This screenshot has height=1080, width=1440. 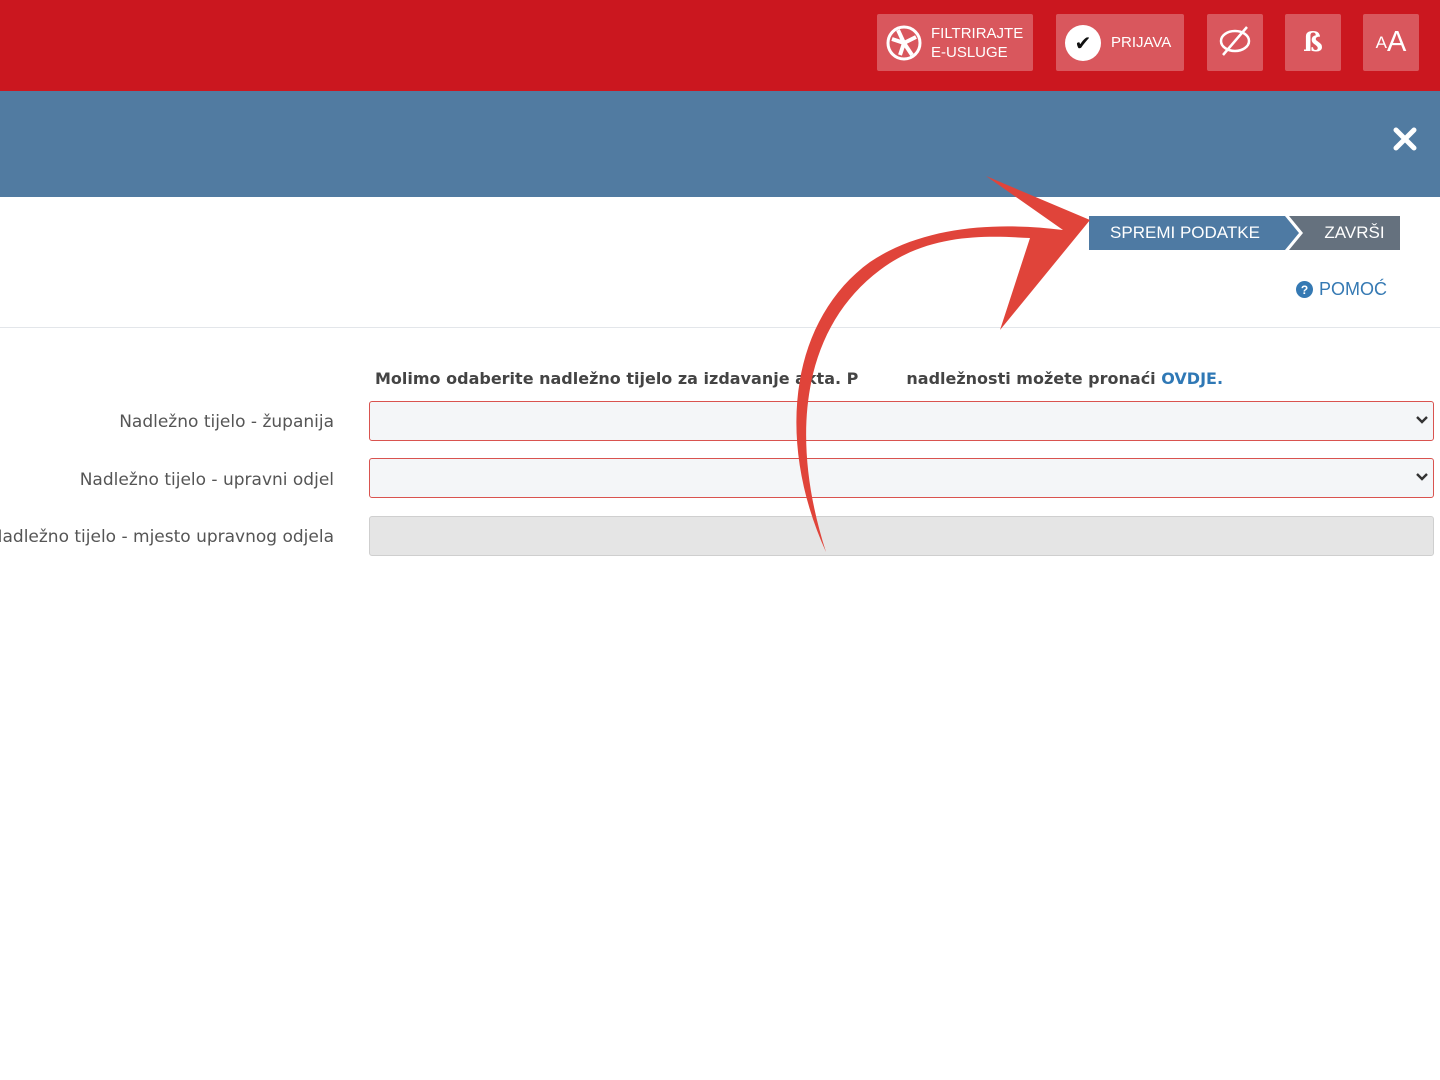 I want to click on dyslexia-font-button: ß, so click(x=1313, y=42).